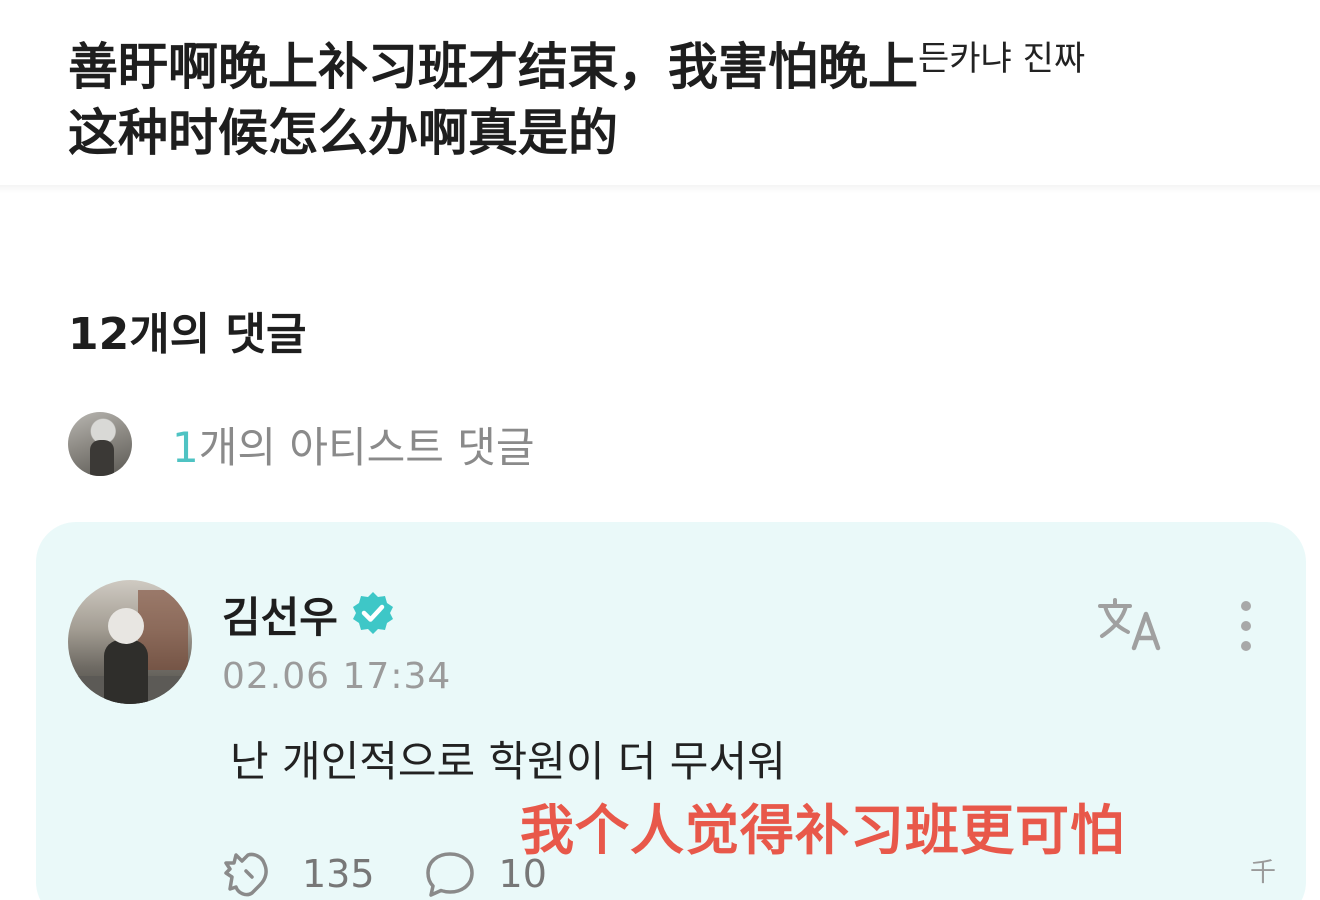 The height and width of the screenshot is (900, 1320). Describe the element at coordinates (822, 830) in the screenshot. I see `translation-caption: 我个人觉得补习班更可怕` at that location.